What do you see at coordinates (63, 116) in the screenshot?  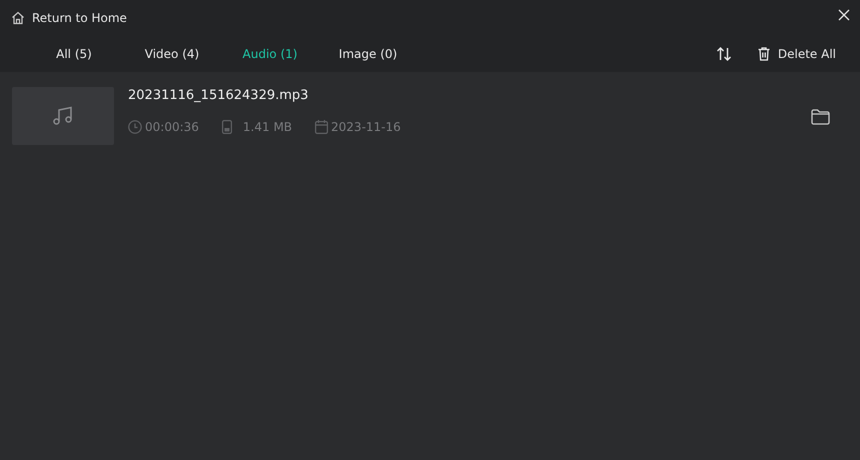 I see `music-note-icon` at bounding box center [63, 116].